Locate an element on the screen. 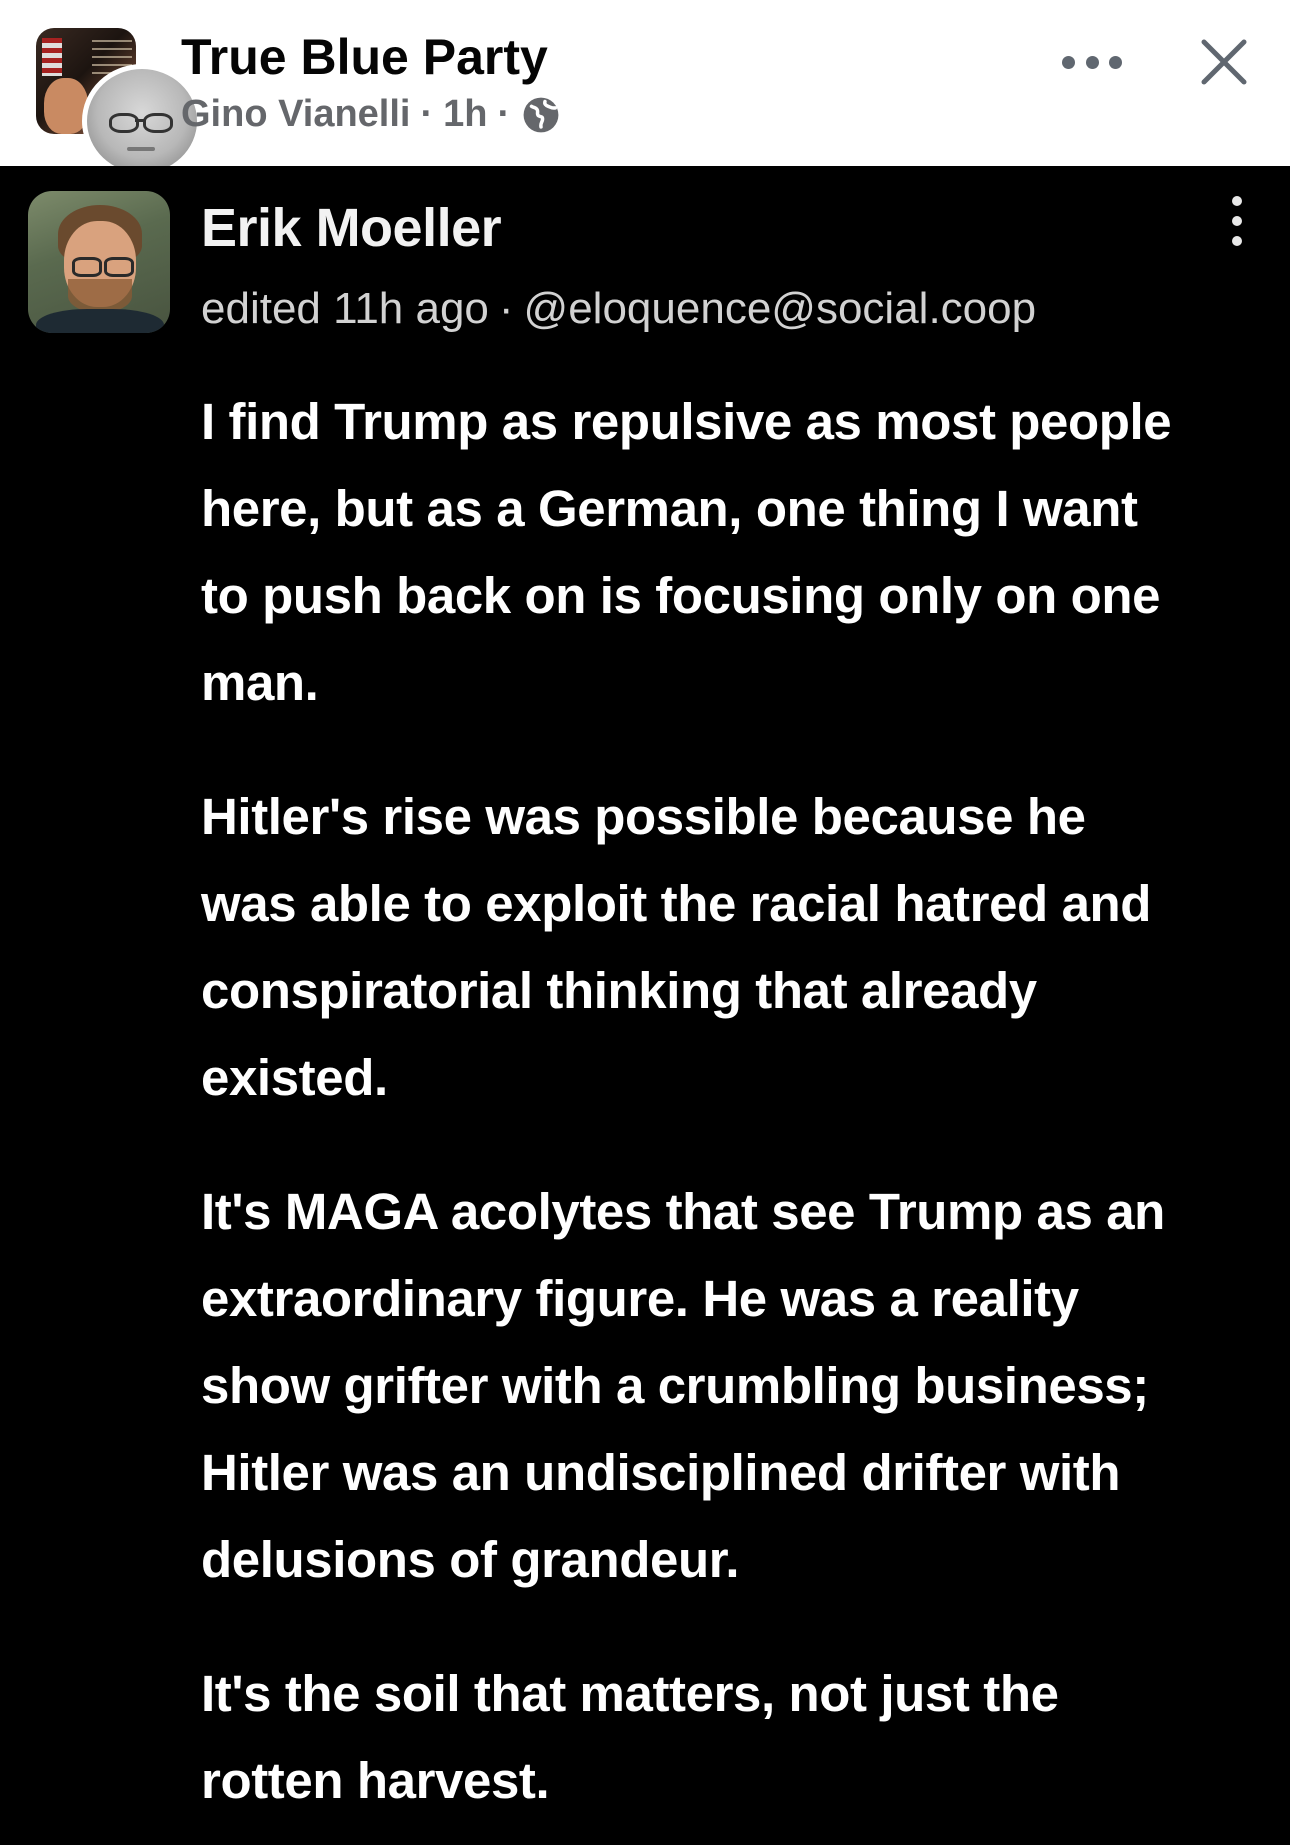  post-time: 1h is located at coordinates (465, 114).